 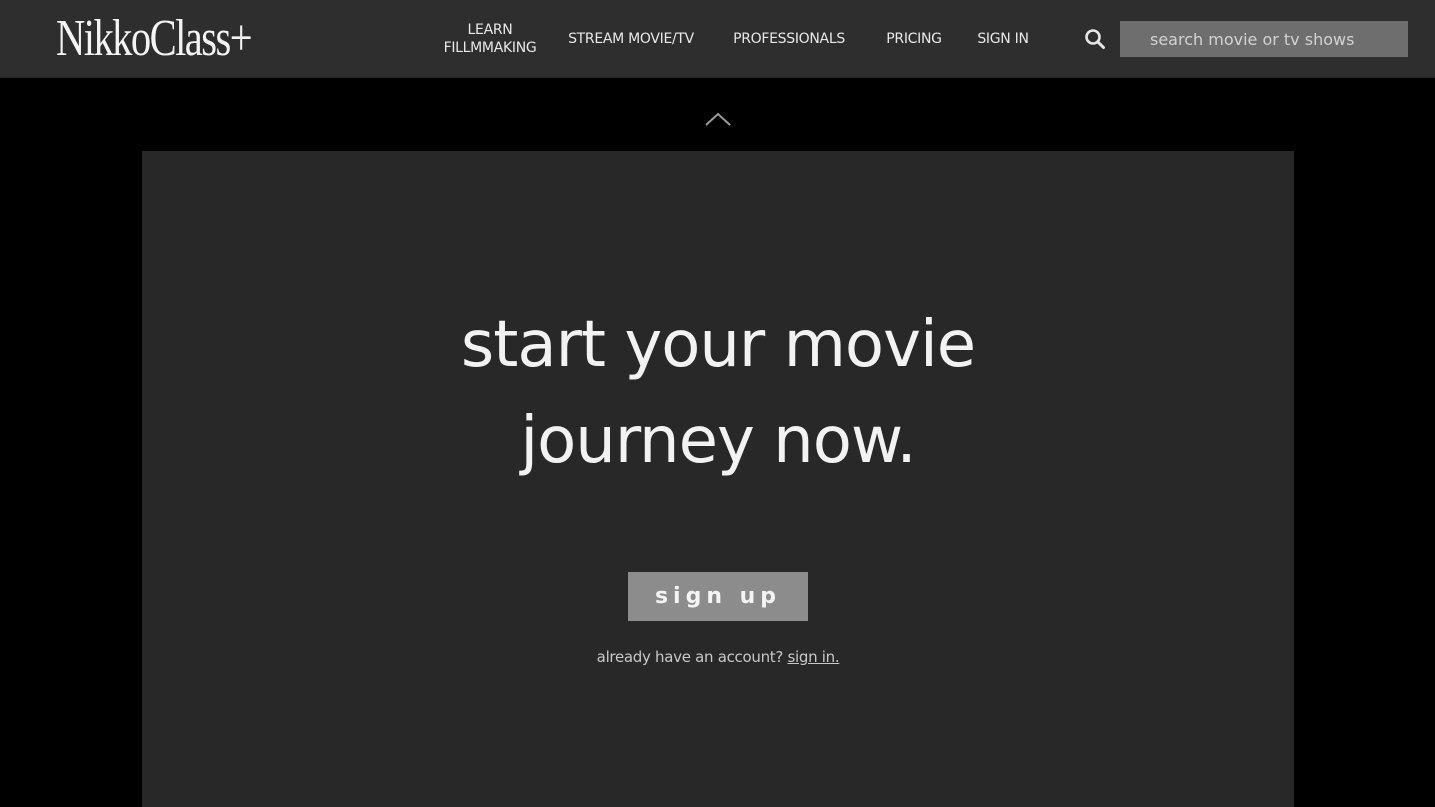 What do you see at coordinates (490, 30) in the screenshot?
I see `nav-learn-line1: LEARN` at bounding box center [490, 30].